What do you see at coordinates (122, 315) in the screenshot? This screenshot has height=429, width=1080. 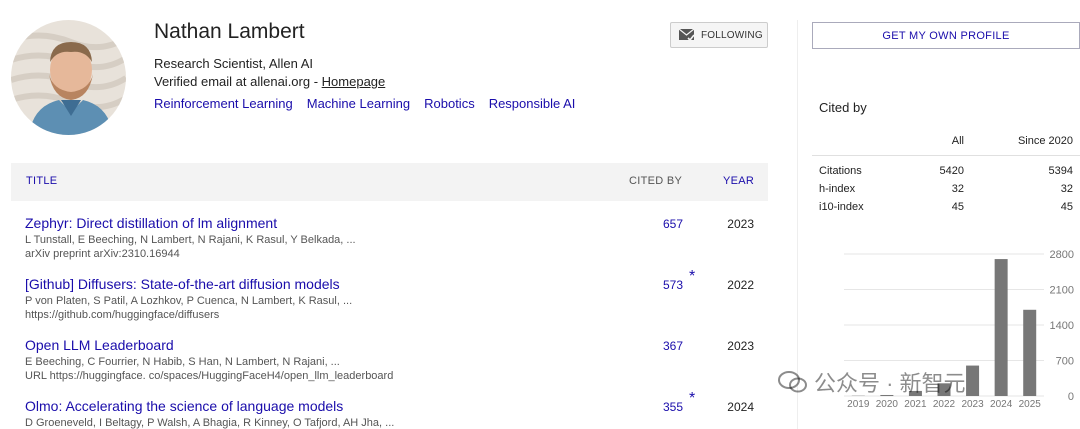 I see `publication-venue: https://github.com/huggingface/diffusers` at bounding box center [122, 315].